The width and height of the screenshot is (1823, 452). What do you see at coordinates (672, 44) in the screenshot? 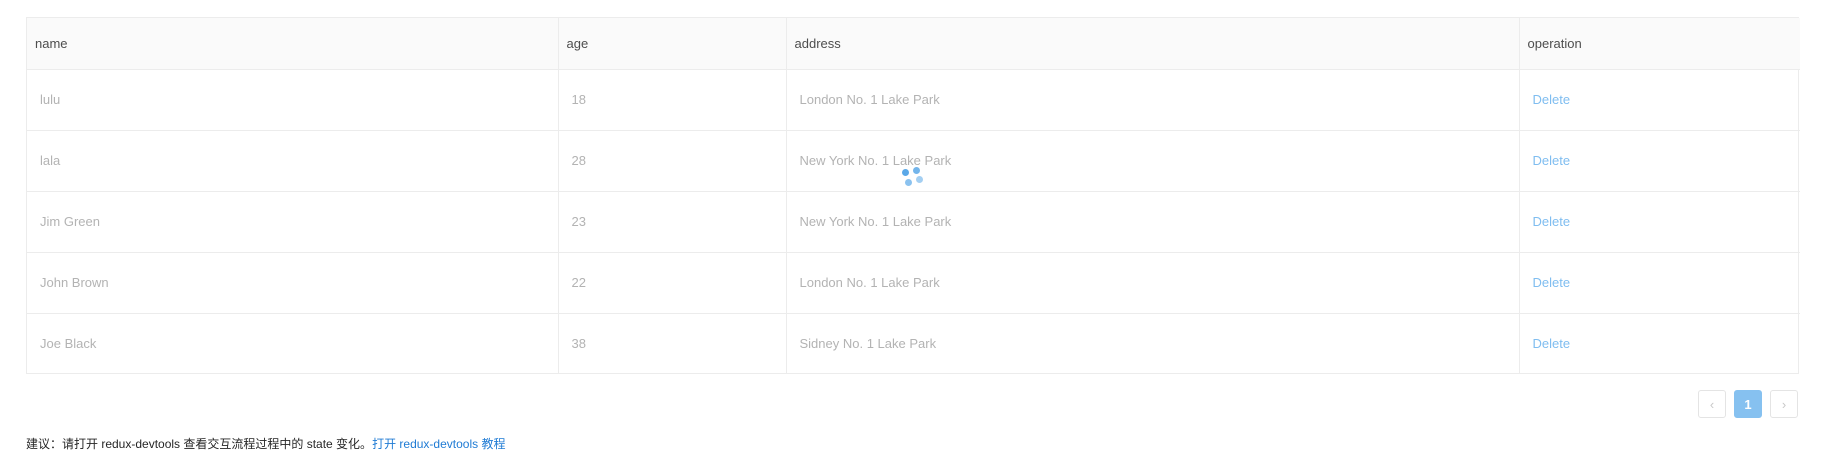
I see `column-header-age: age` at bounding box center [672, 44].